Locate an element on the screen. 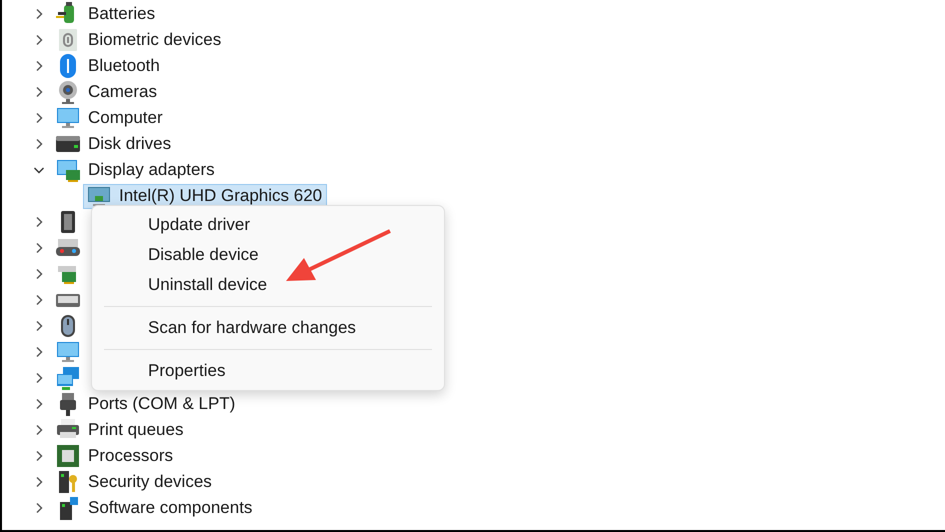  tree-item: Software components is located at coordinates (170, 508).